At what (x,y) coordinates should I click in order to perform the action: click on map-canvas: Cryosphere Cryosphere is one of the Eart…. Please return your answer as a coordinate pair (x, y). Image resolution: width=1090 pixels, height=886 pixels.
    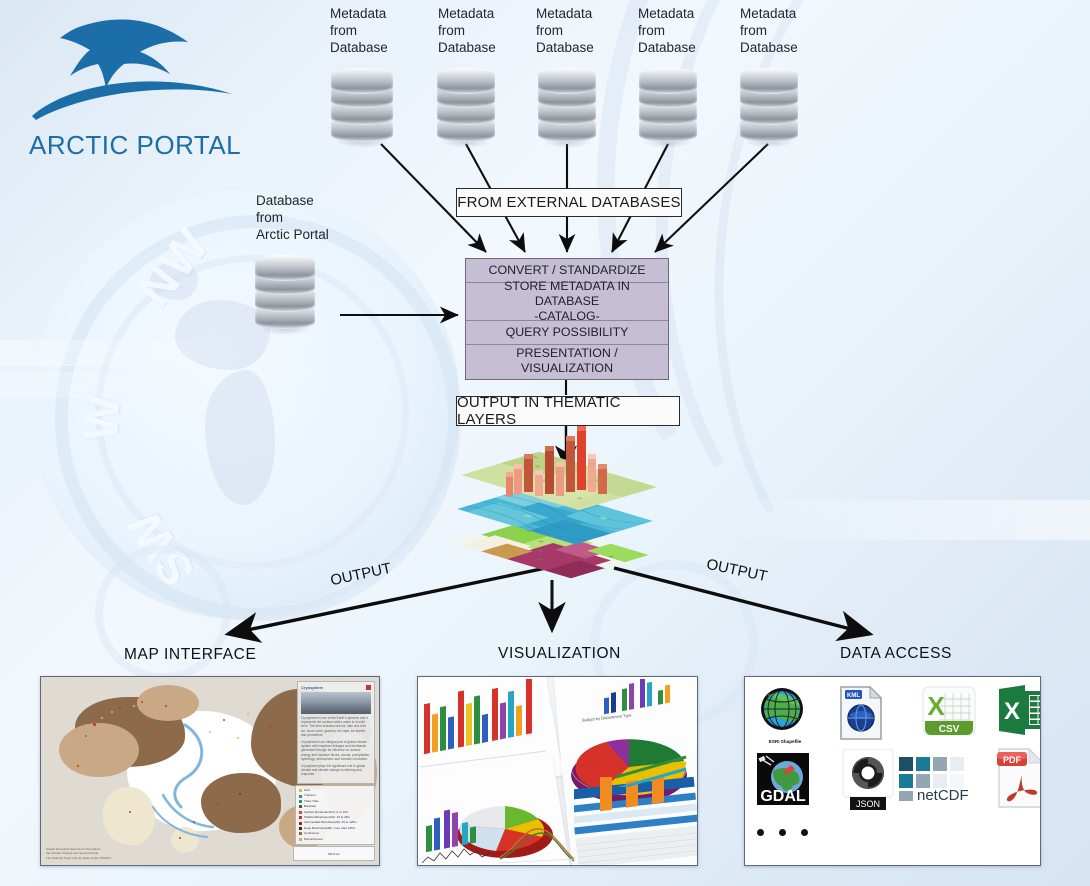
    Looking at the image, I should click on (210, 771).